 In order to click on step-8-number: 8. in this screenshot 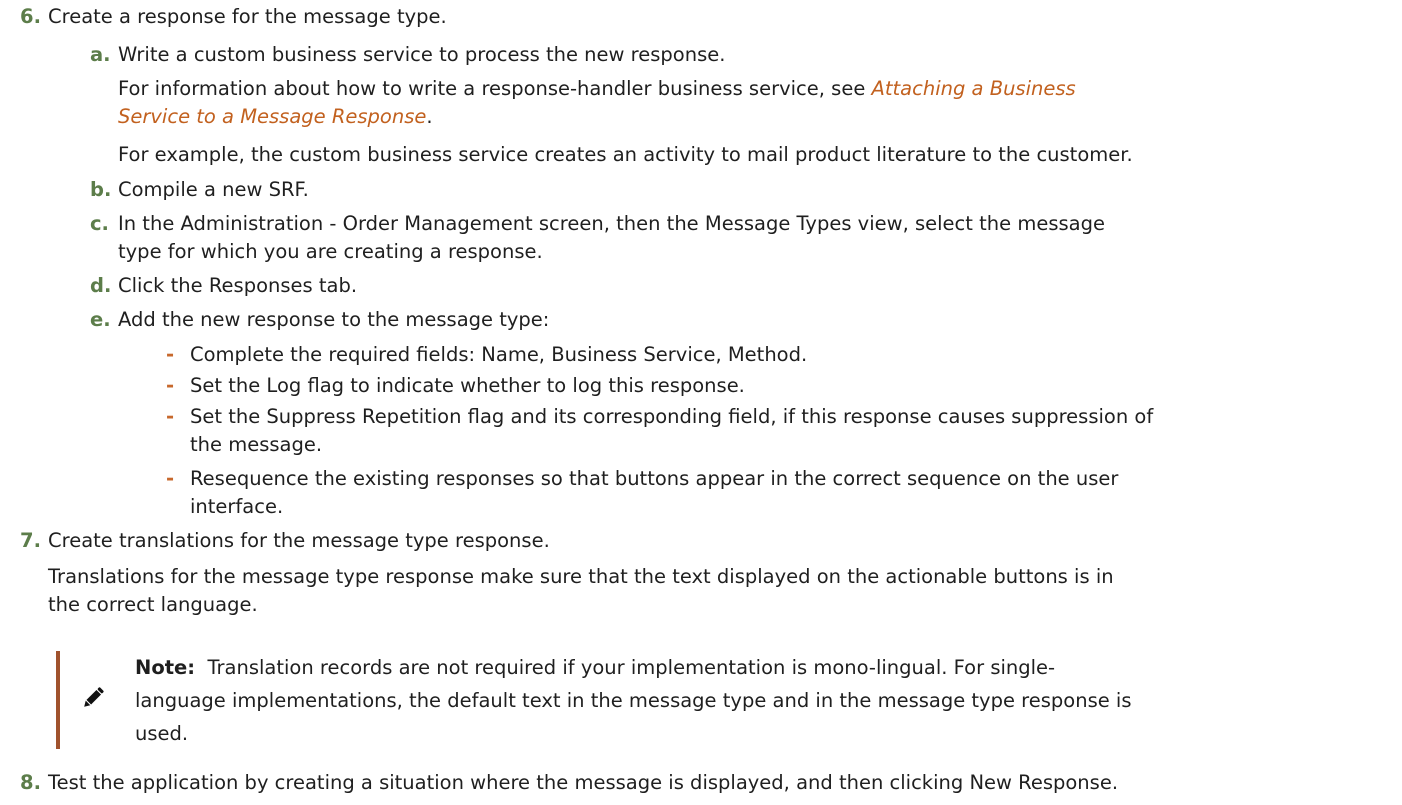, I will do `click(30, 782)`.